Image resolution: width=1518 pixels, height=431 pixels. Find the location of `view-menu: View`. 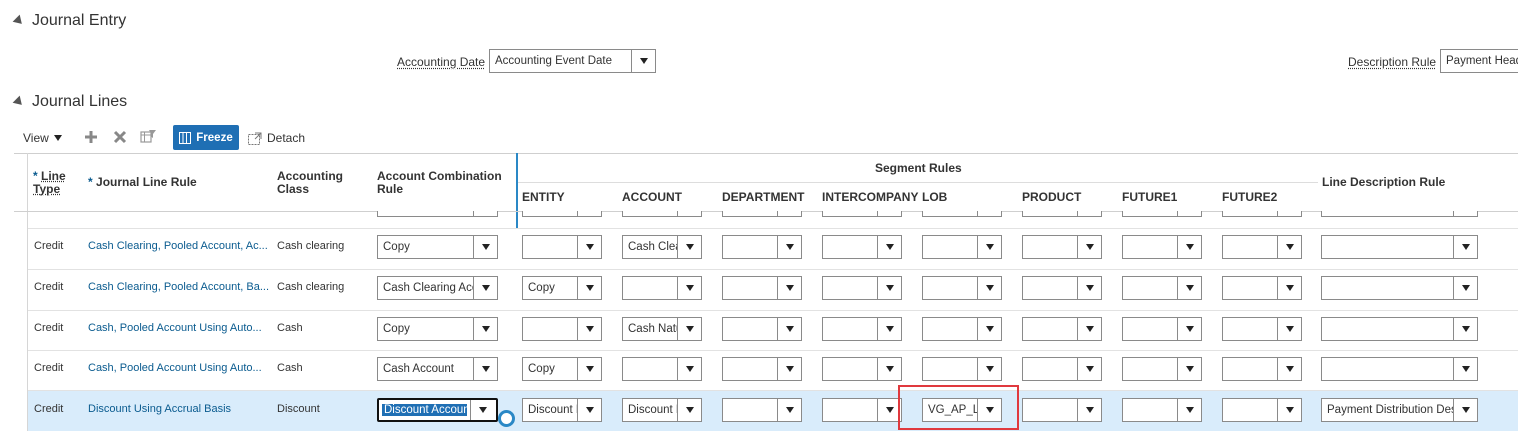

view-menu: View is located at coordinates (42, 138).